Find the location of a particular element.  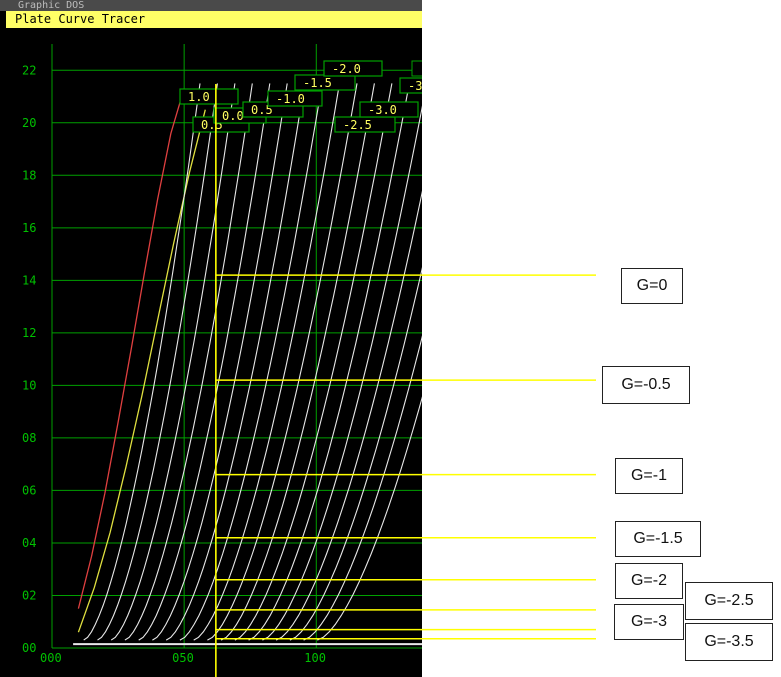

y-tick-label: 06 is located at coordinates (29, 490).